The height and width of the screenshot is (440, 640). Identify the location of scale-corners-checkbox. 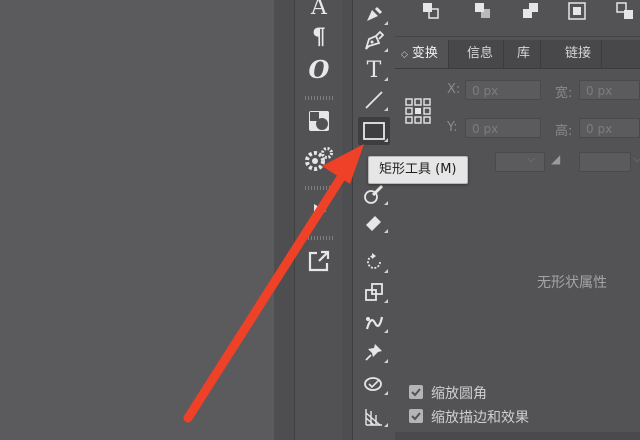
(416, 392).